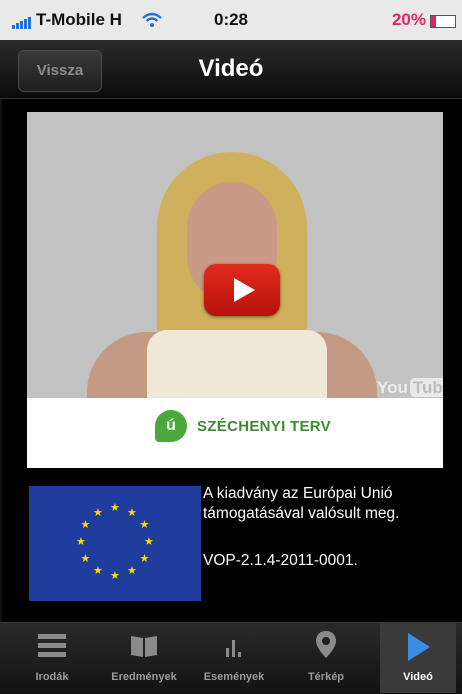  I want to click on status-bar: T-Mobile H 0:28 20%, so click(231, 20).